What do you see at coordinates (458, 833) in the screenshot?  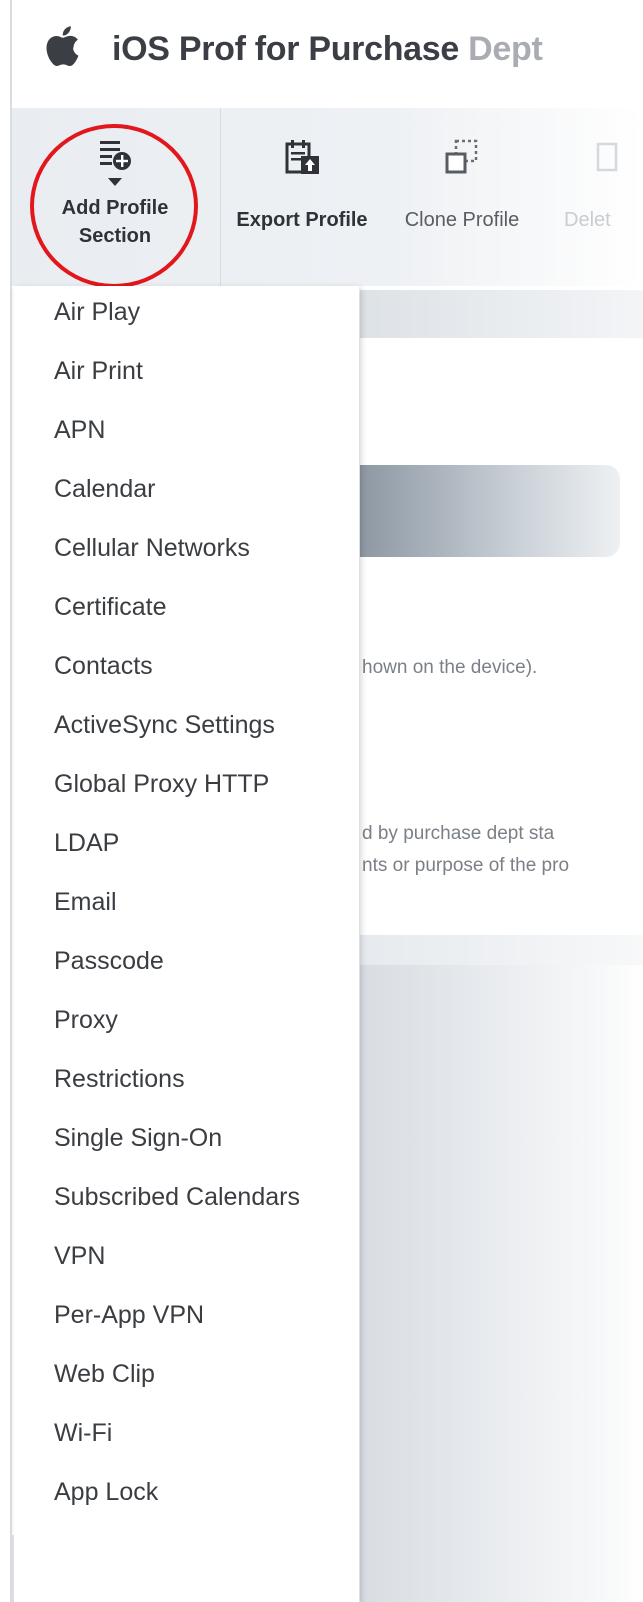 I see `background-text-2: d by purchase dept sta` at bounding box center [458, 833].